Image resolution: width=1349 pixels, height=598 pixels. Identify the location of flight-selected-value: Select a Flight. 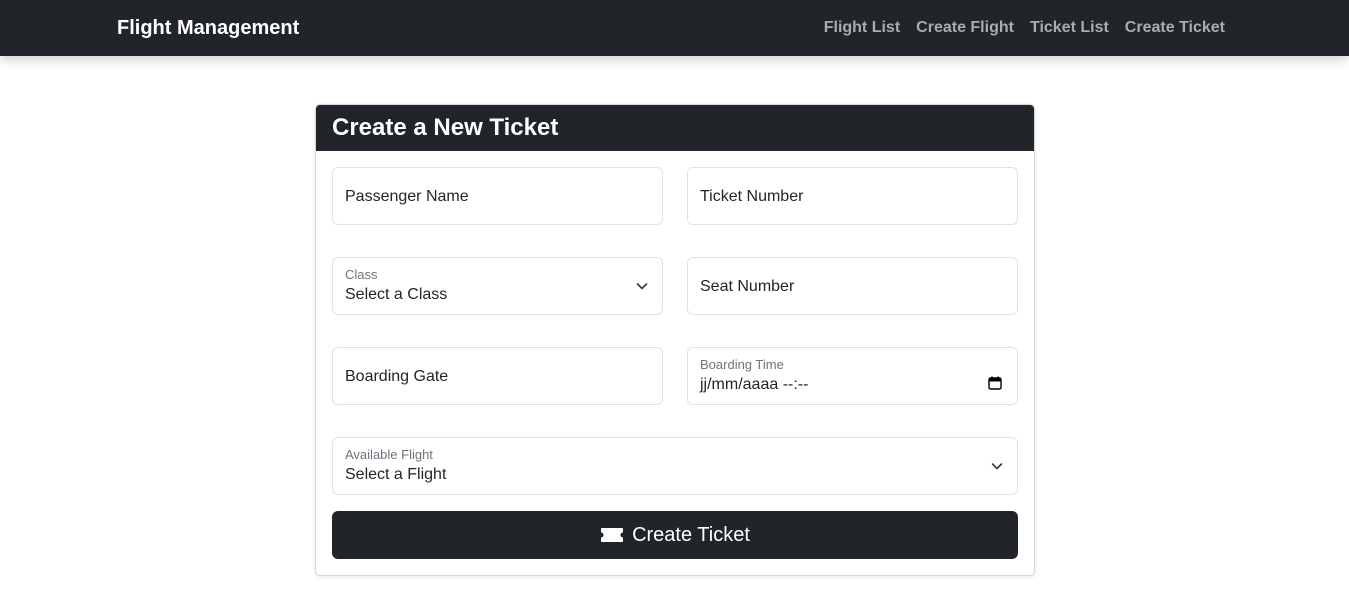
(396, 474).